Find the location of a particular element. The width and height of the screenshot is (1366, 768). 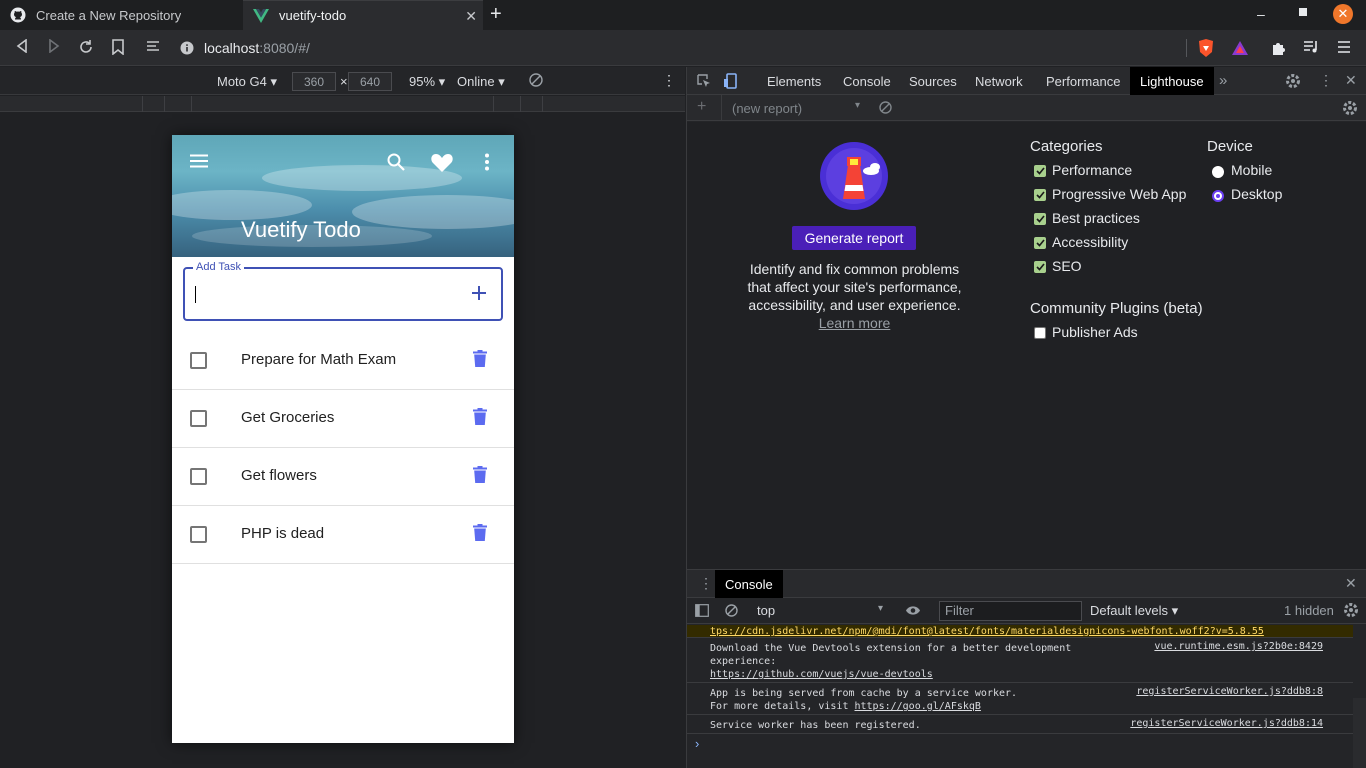

forward-icon is located at coordinates (54, 46).